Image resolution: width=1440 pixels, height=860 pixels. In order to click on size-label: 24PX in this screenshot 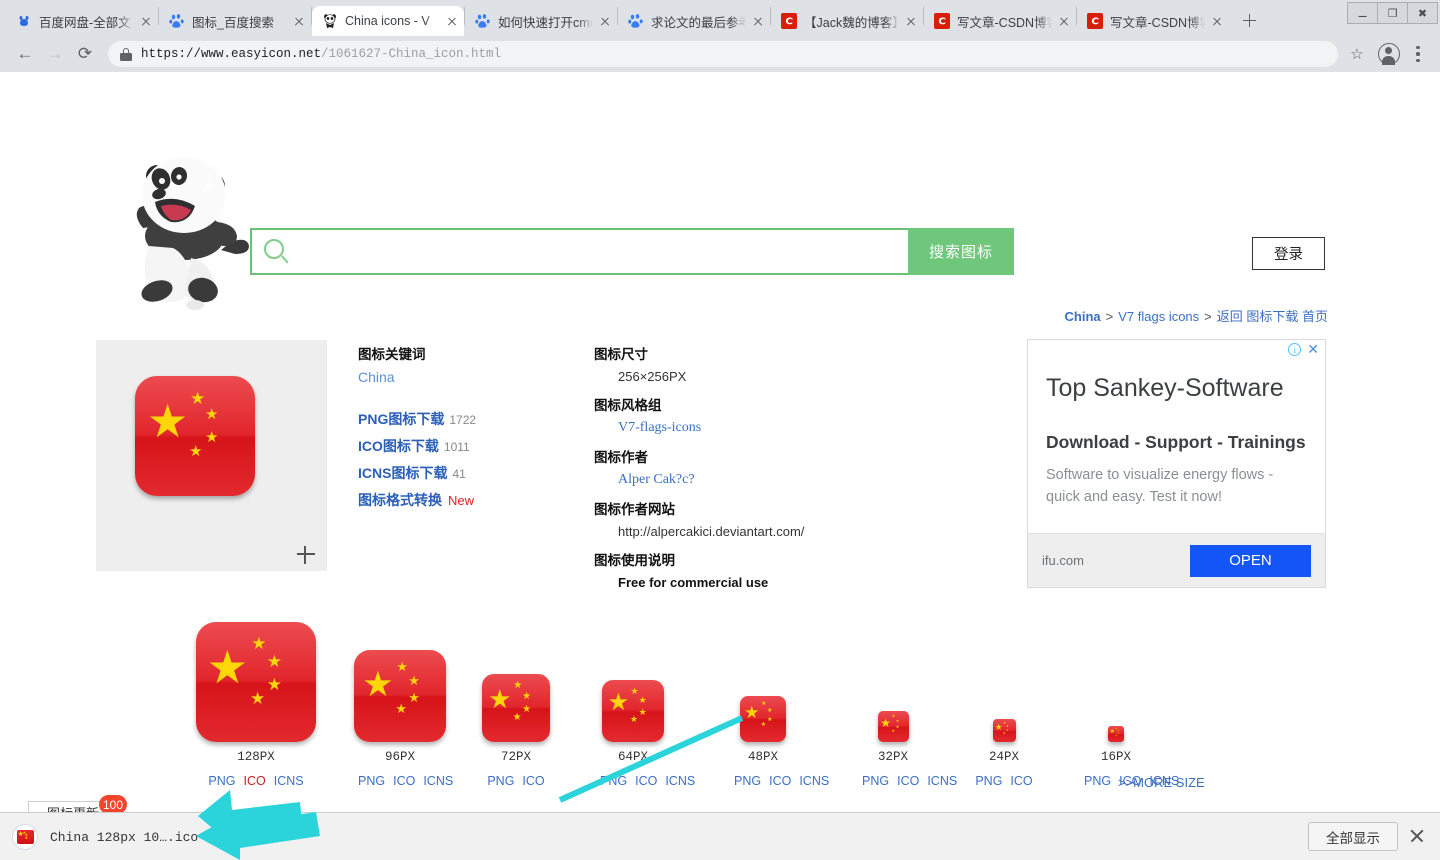, I will do `click(1003, 757)`.